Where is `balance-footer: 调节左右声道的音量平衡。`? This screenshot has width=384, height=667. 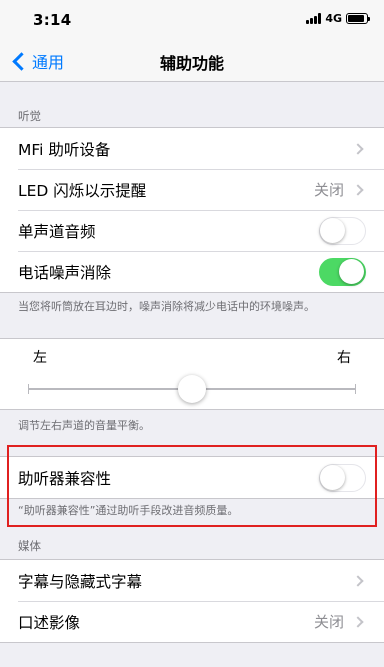
balance-footer: 调节左右声道的音量平衡。 is located at coordinates (84, 425).